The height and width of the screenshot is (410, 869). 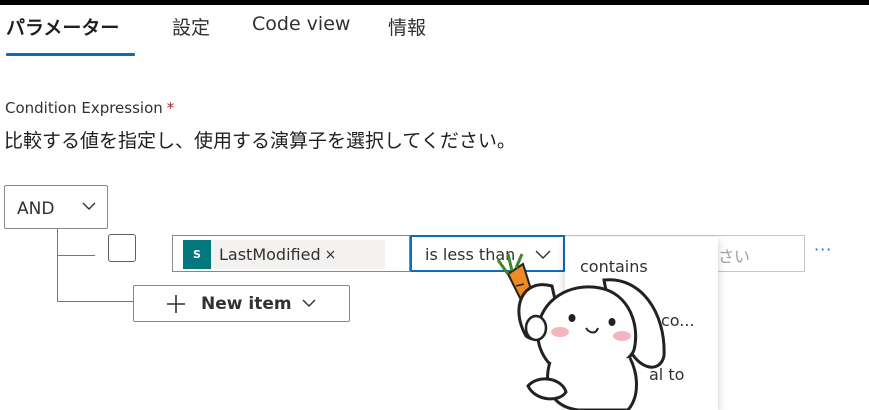 I want to click on condition-expression-label: Condition Expression *, so click(x=89, y=108).